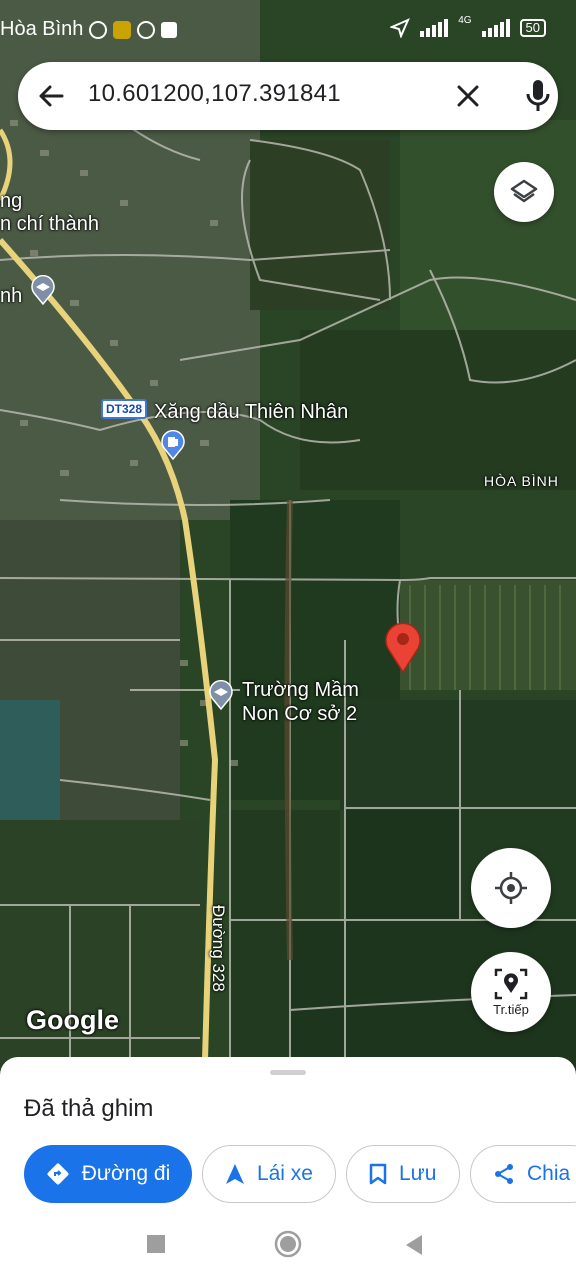 The height and width of the screenshot is (1280, 576). What do you see at coordinates (52, 96) in the screenshot?
I see `back-arrow-icon` at bounding box center [52, 96].